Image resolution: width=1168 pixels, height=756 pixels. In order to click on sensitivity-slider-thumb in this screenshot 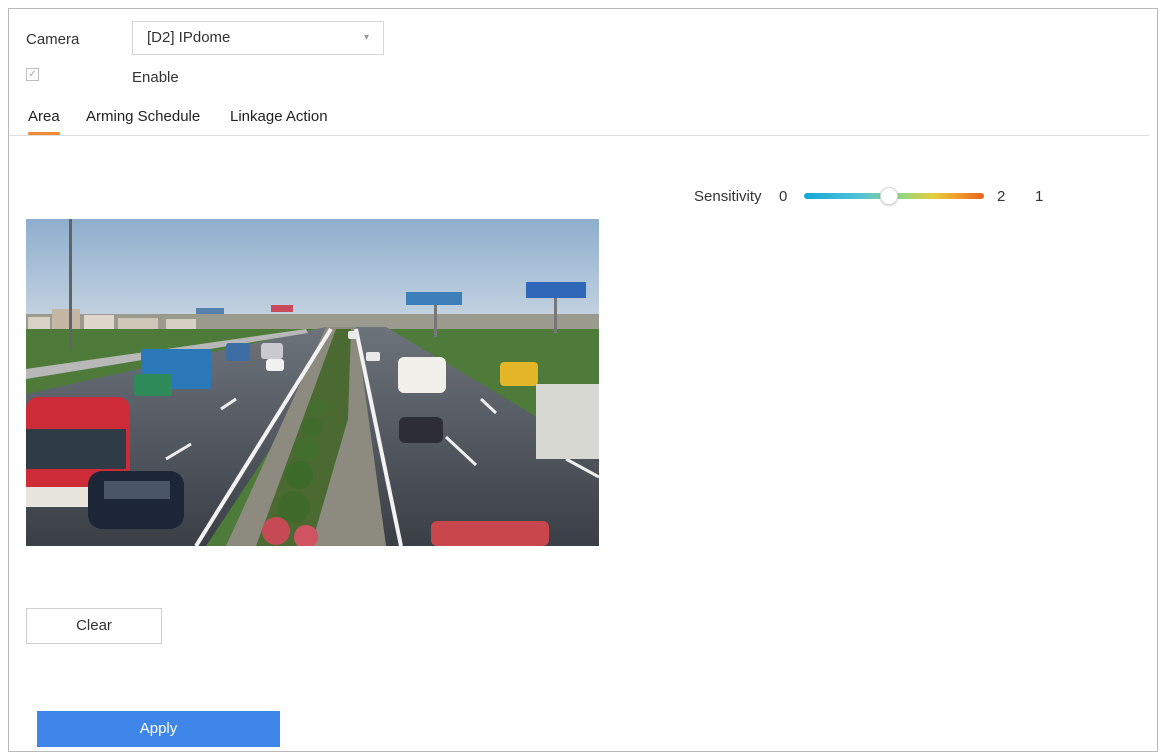, I will do `click(889, 196)`.